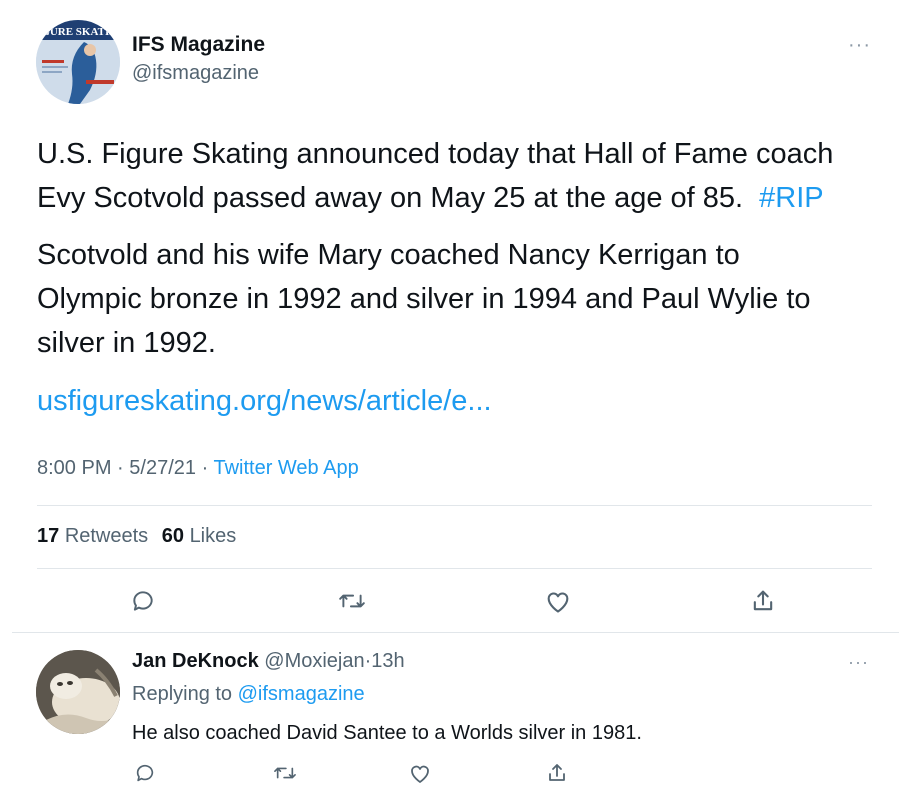 The height and width of the screenshot is (800, 899). What do you see at coordinates (126, 343) in the screenshot?
I see `tweet-text-line: silver in 1992.` at bounding box center [126, 343].